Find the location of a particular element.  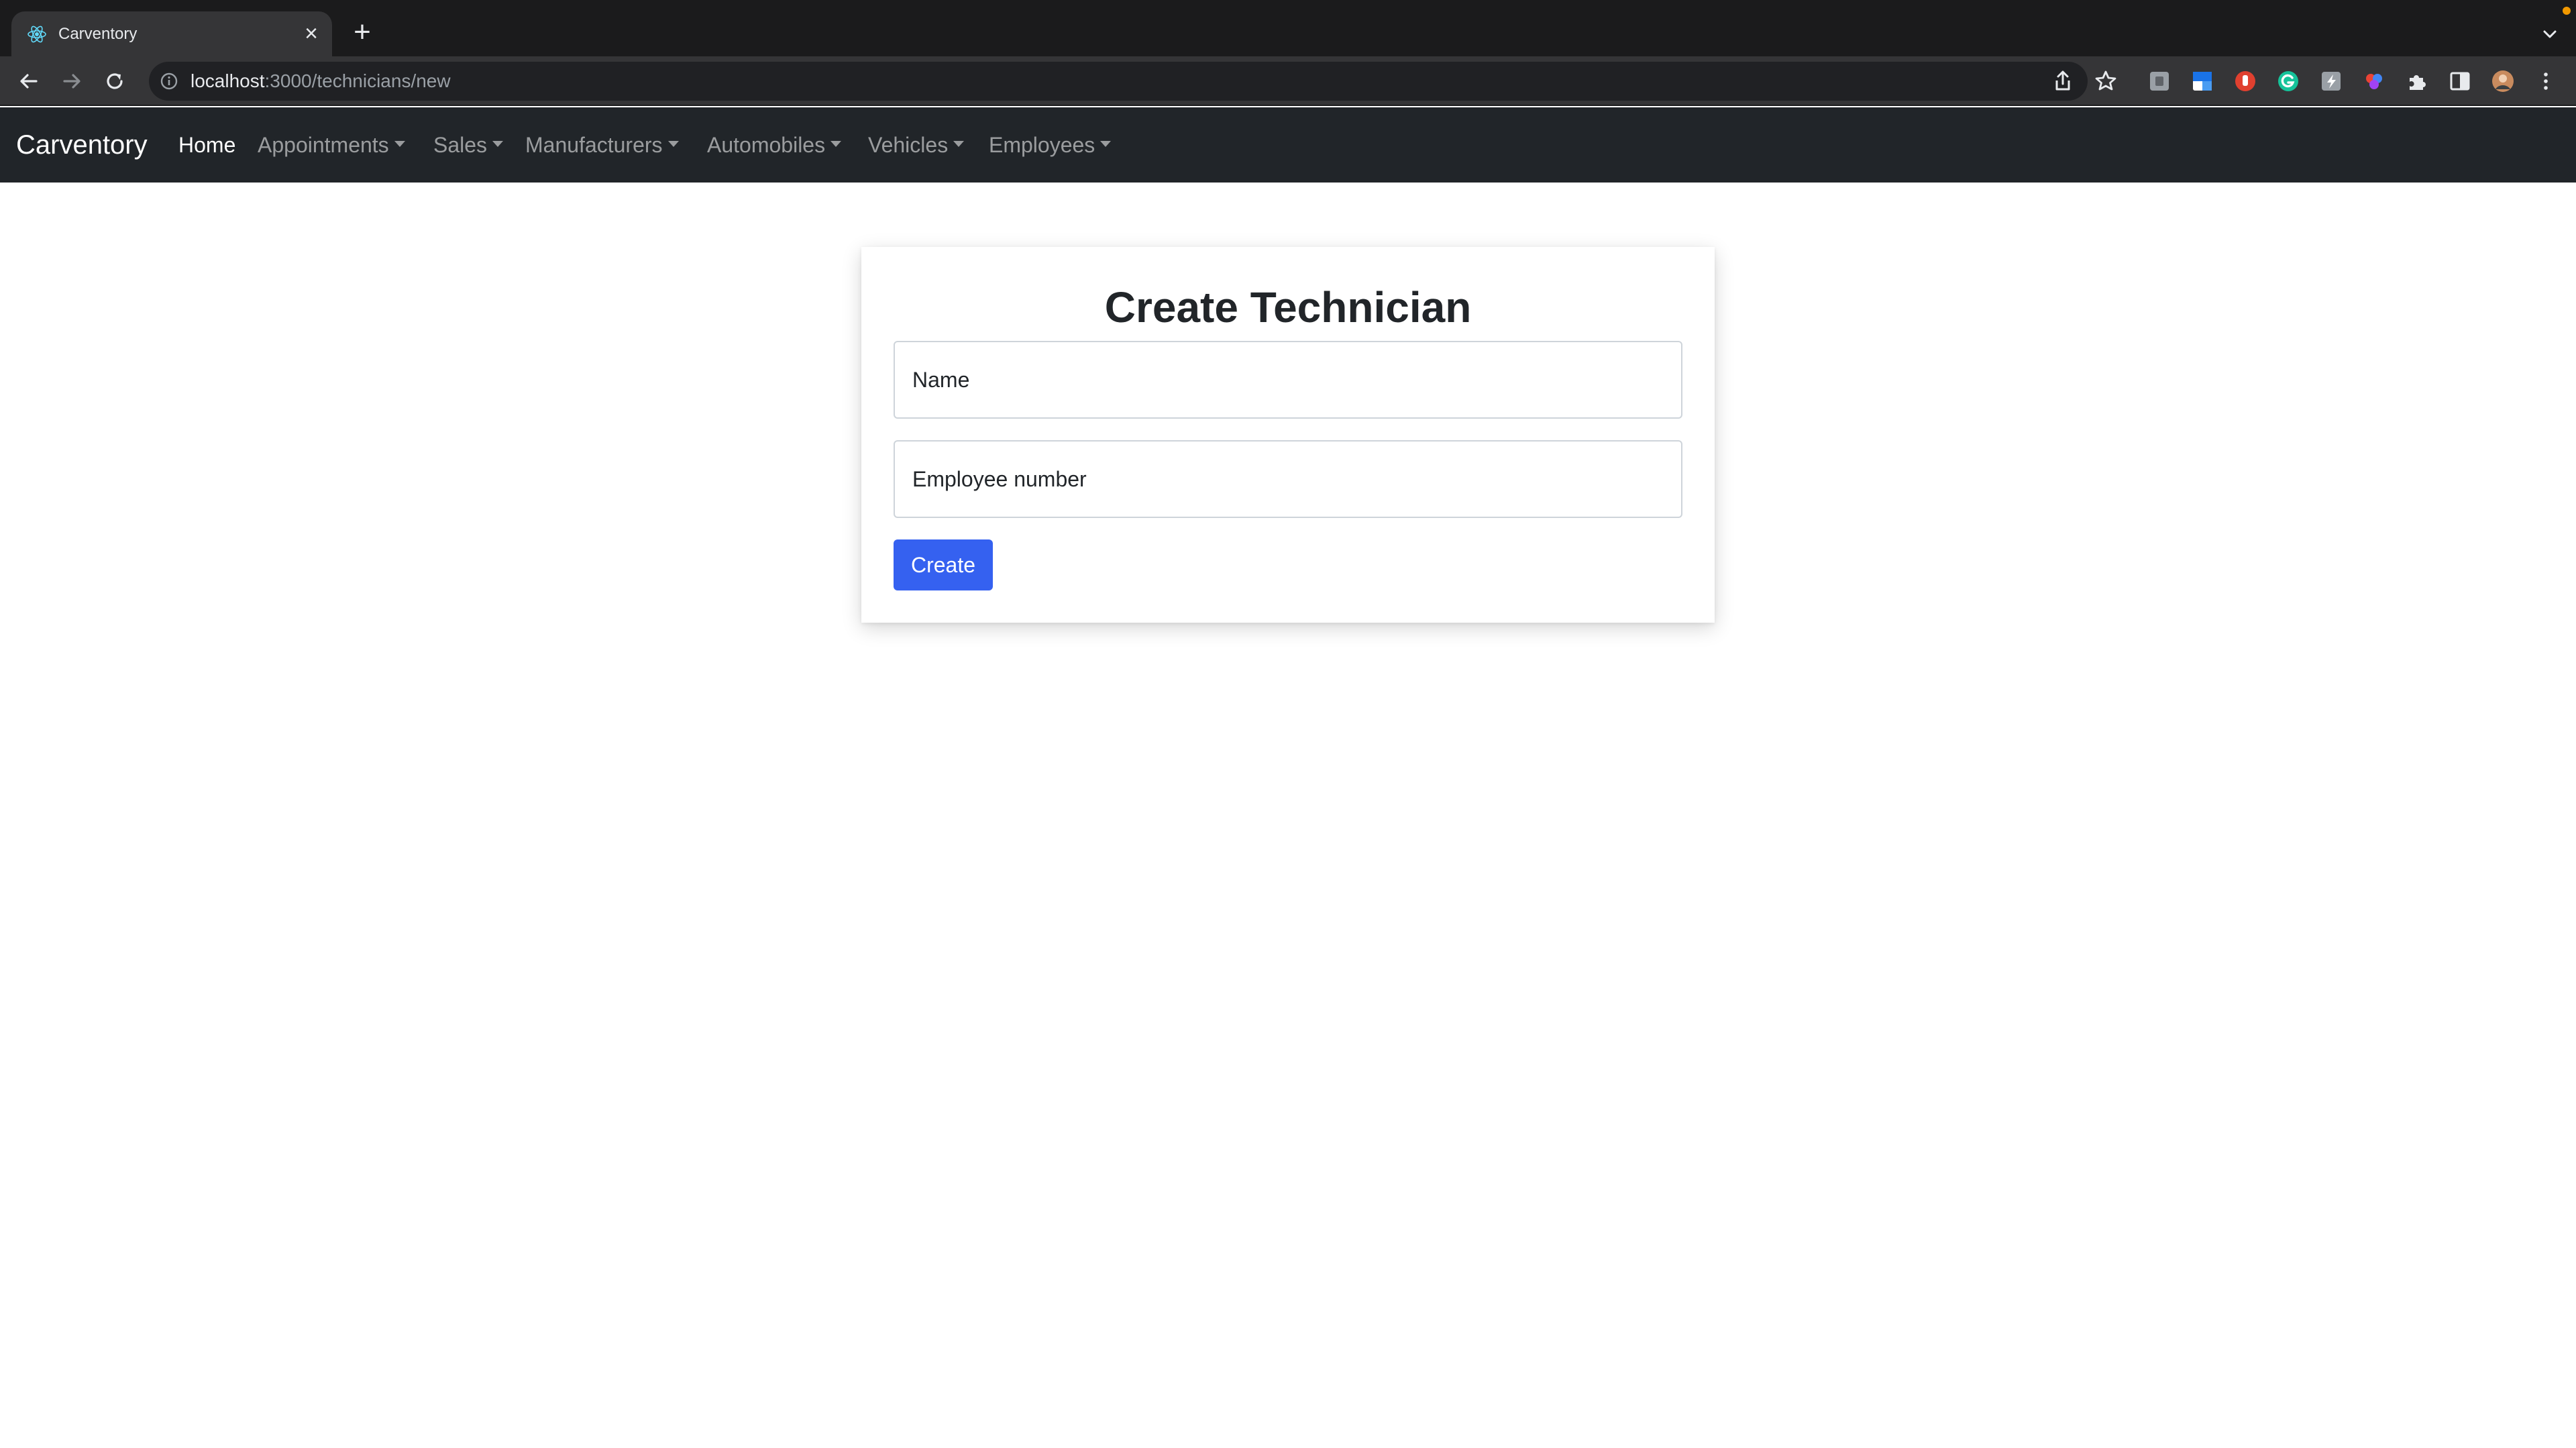

brand-link: Carventory is located at coordinates (82, 145).